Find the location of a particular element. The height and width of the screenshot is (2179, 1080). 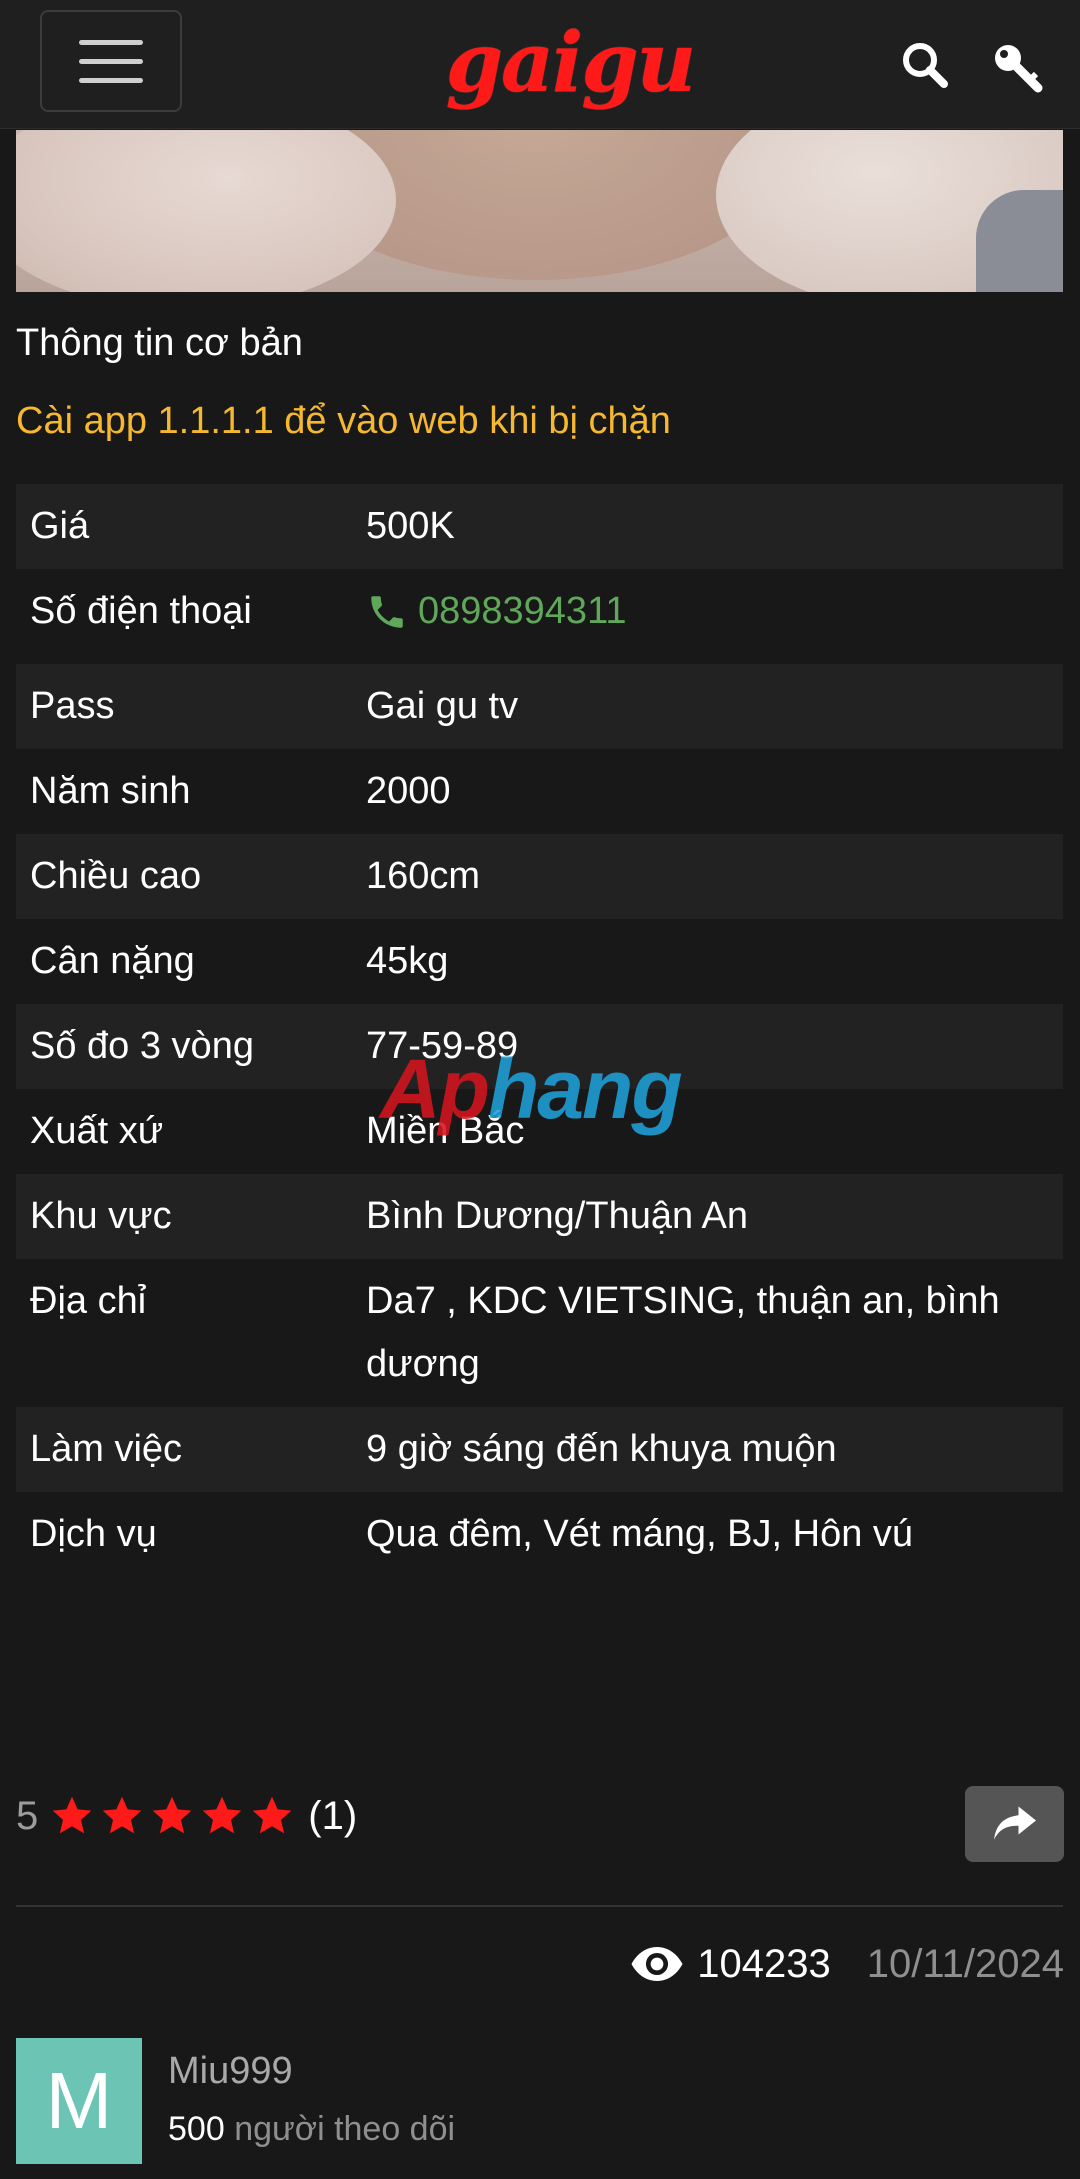

rating-score: 5 is located at coordinates (27, 1815).